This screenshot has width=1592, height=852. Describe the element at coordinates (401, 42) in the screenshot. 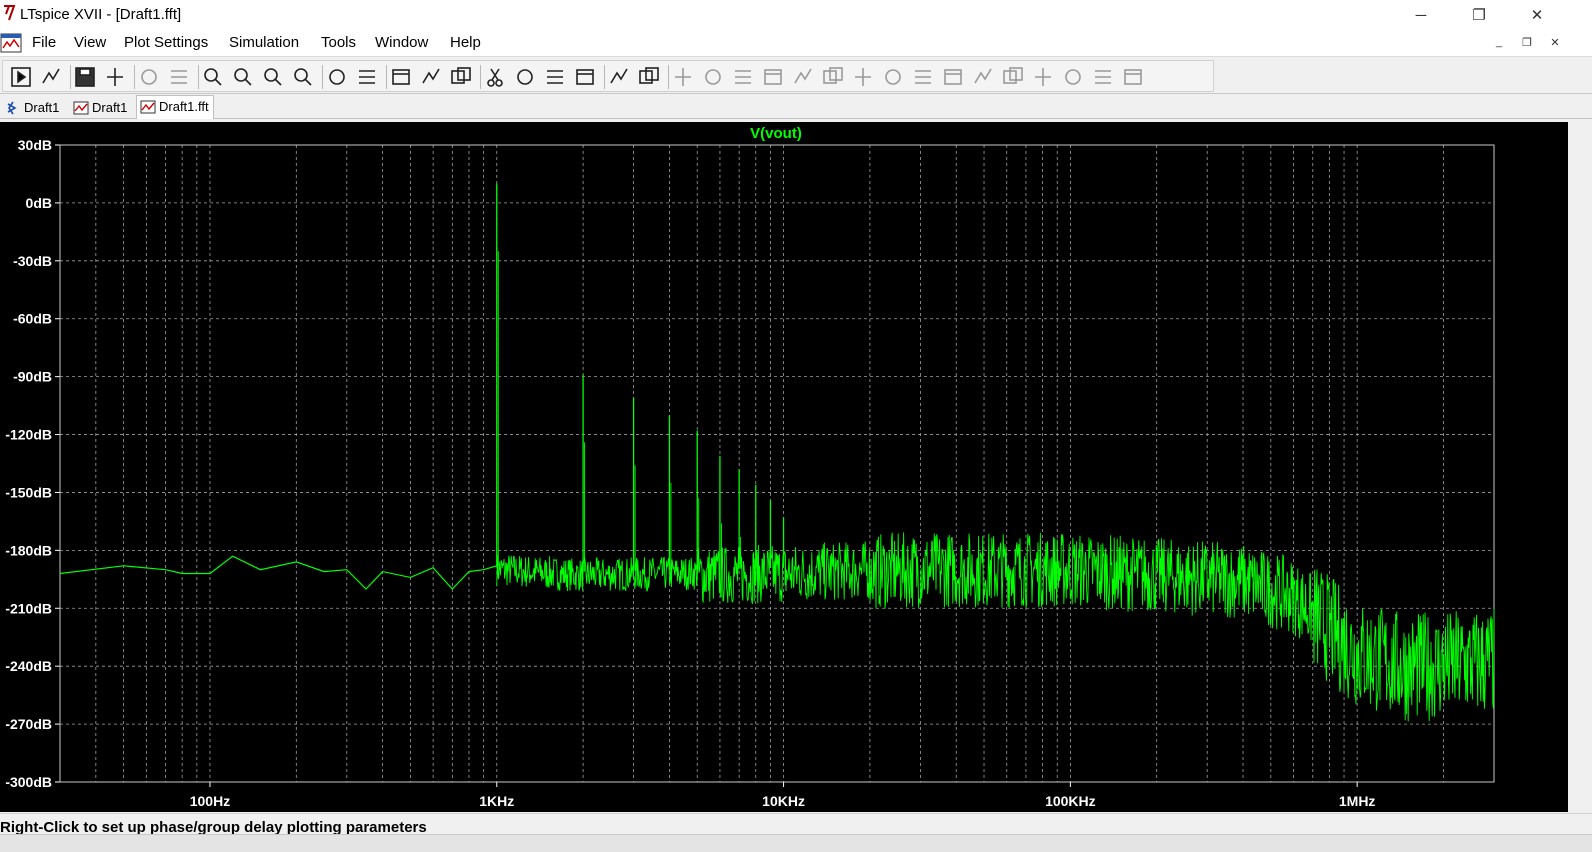

I see `menu-window: Window` at that location.